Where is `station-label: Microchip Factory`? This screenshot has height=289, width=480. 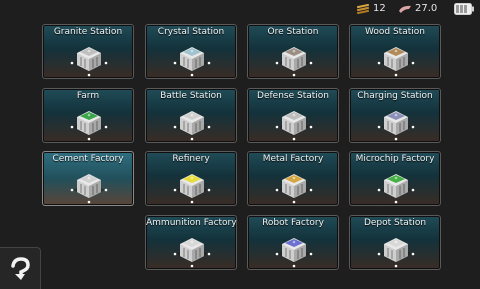
station-label: Microchip Factory is located at coordinates (395, 159).